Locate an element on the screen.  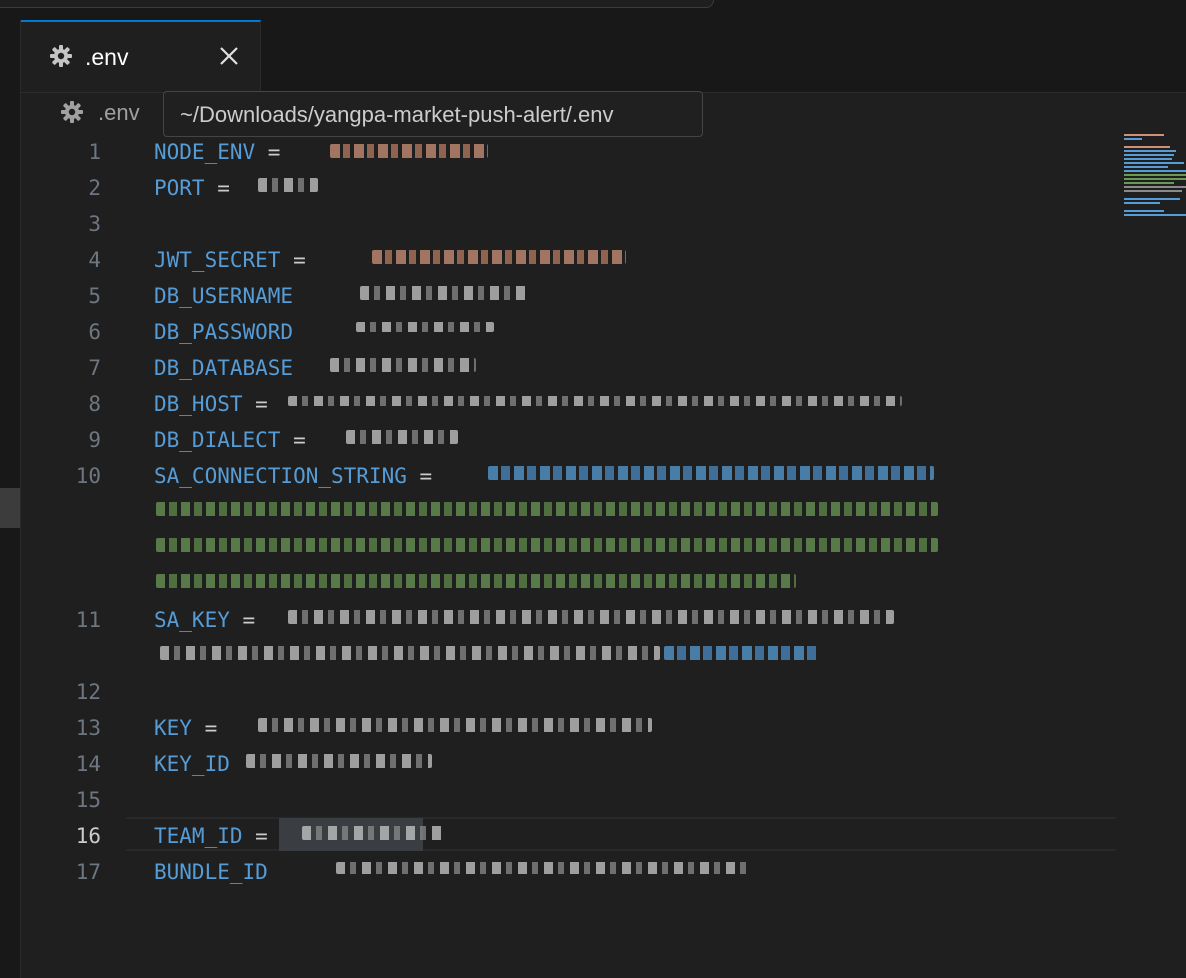
env-key: DB_HOST is located at coordinates (198, 404).